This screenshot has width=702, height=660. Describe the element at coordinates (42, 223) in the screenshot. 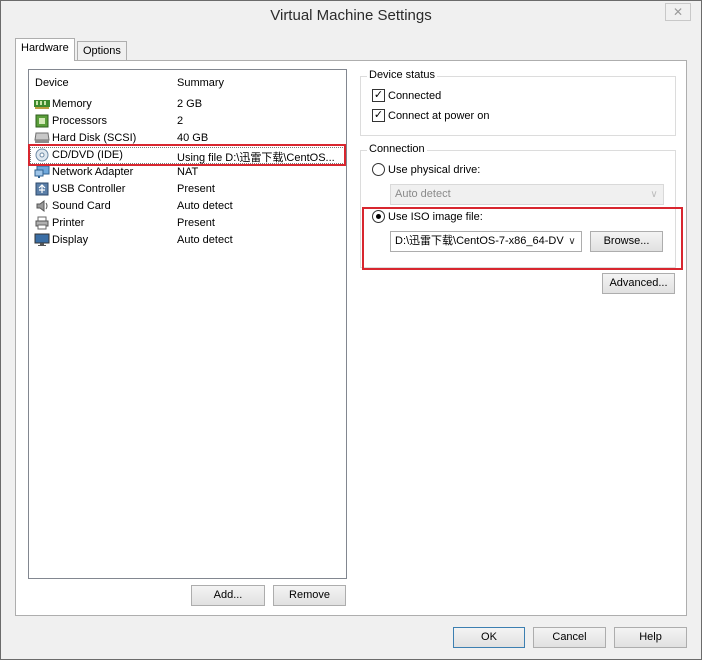

I see `printer-icon` at that location.